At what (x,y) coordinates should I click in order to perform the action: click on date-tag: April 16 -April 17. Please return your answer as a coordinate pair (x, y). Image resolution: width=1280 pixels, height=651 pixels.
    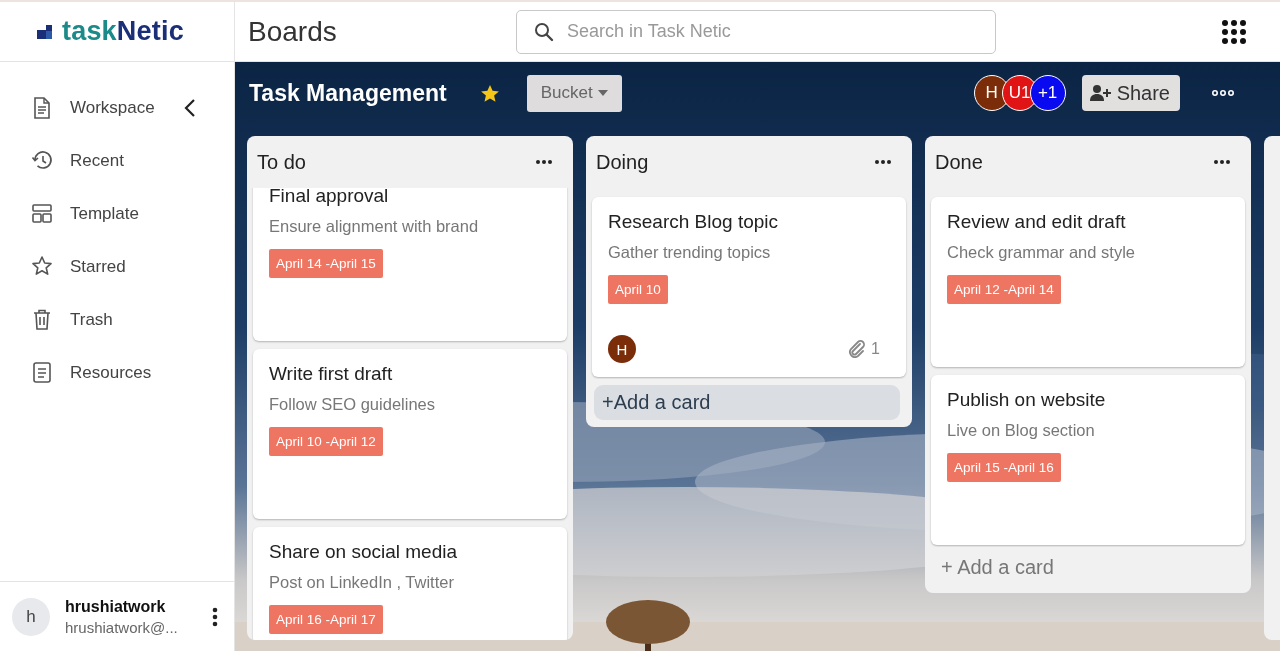
    Looking at the image, I should click on (326, 619).